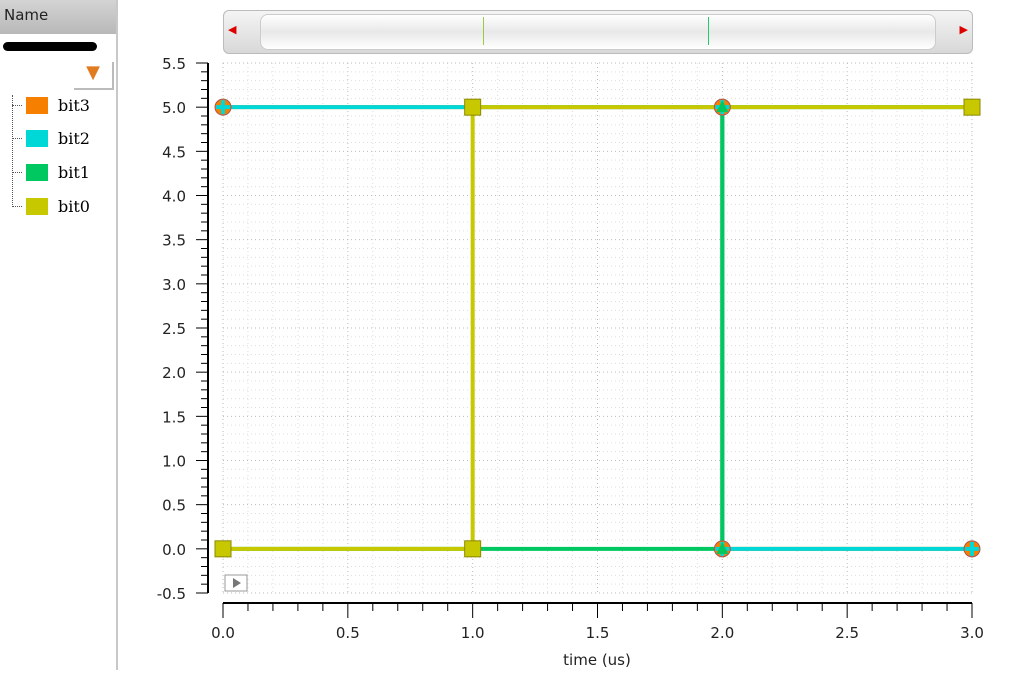 The width and height of the screenshot is (1013, 681). Describe the element at coordinates (972, 633) in the screenshot. I see `x-tick-label: 3.0` at that location.